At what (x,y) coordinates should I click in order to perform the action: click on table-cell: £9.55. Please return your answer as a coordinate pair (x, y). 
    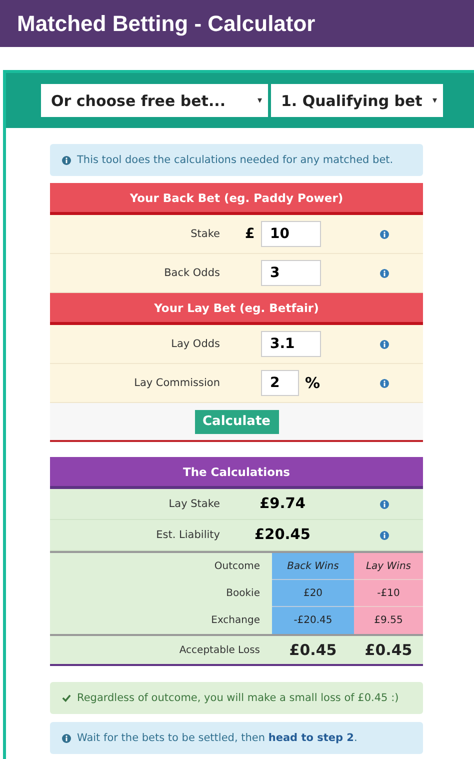
    Looking at the image, I should click on (388, 620).